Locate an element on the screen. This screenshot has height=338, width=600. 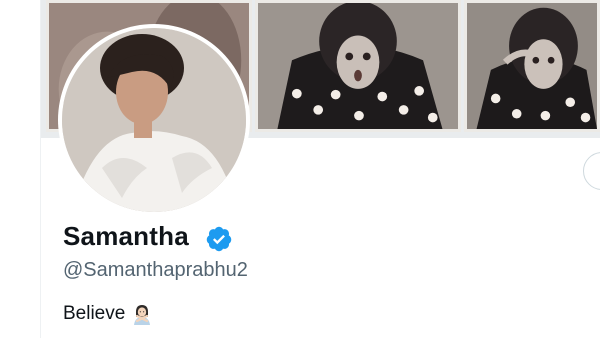
user-handle: @Samanthaprabhu2 is located at coordinates (155, 270).